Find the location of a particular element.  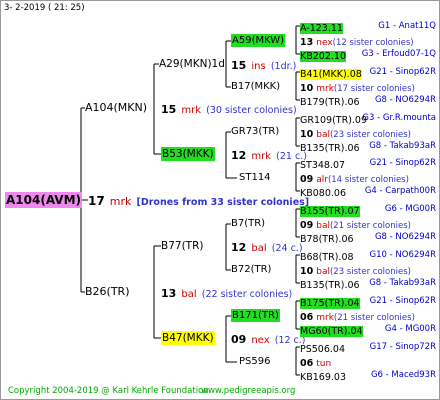

g4-queen: KB202.10 is located at coordinates (323, 56).